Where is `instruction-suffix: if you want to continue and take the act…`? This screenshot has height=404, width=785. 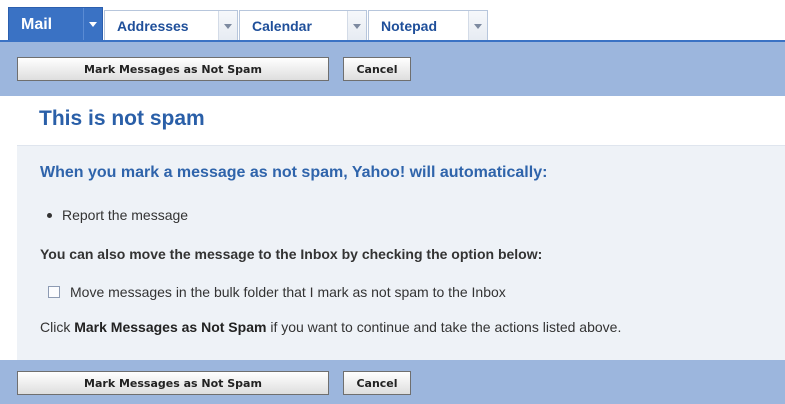
instruction-suffix: if you want to continue and take the act… is located at coordinates (444, 327).